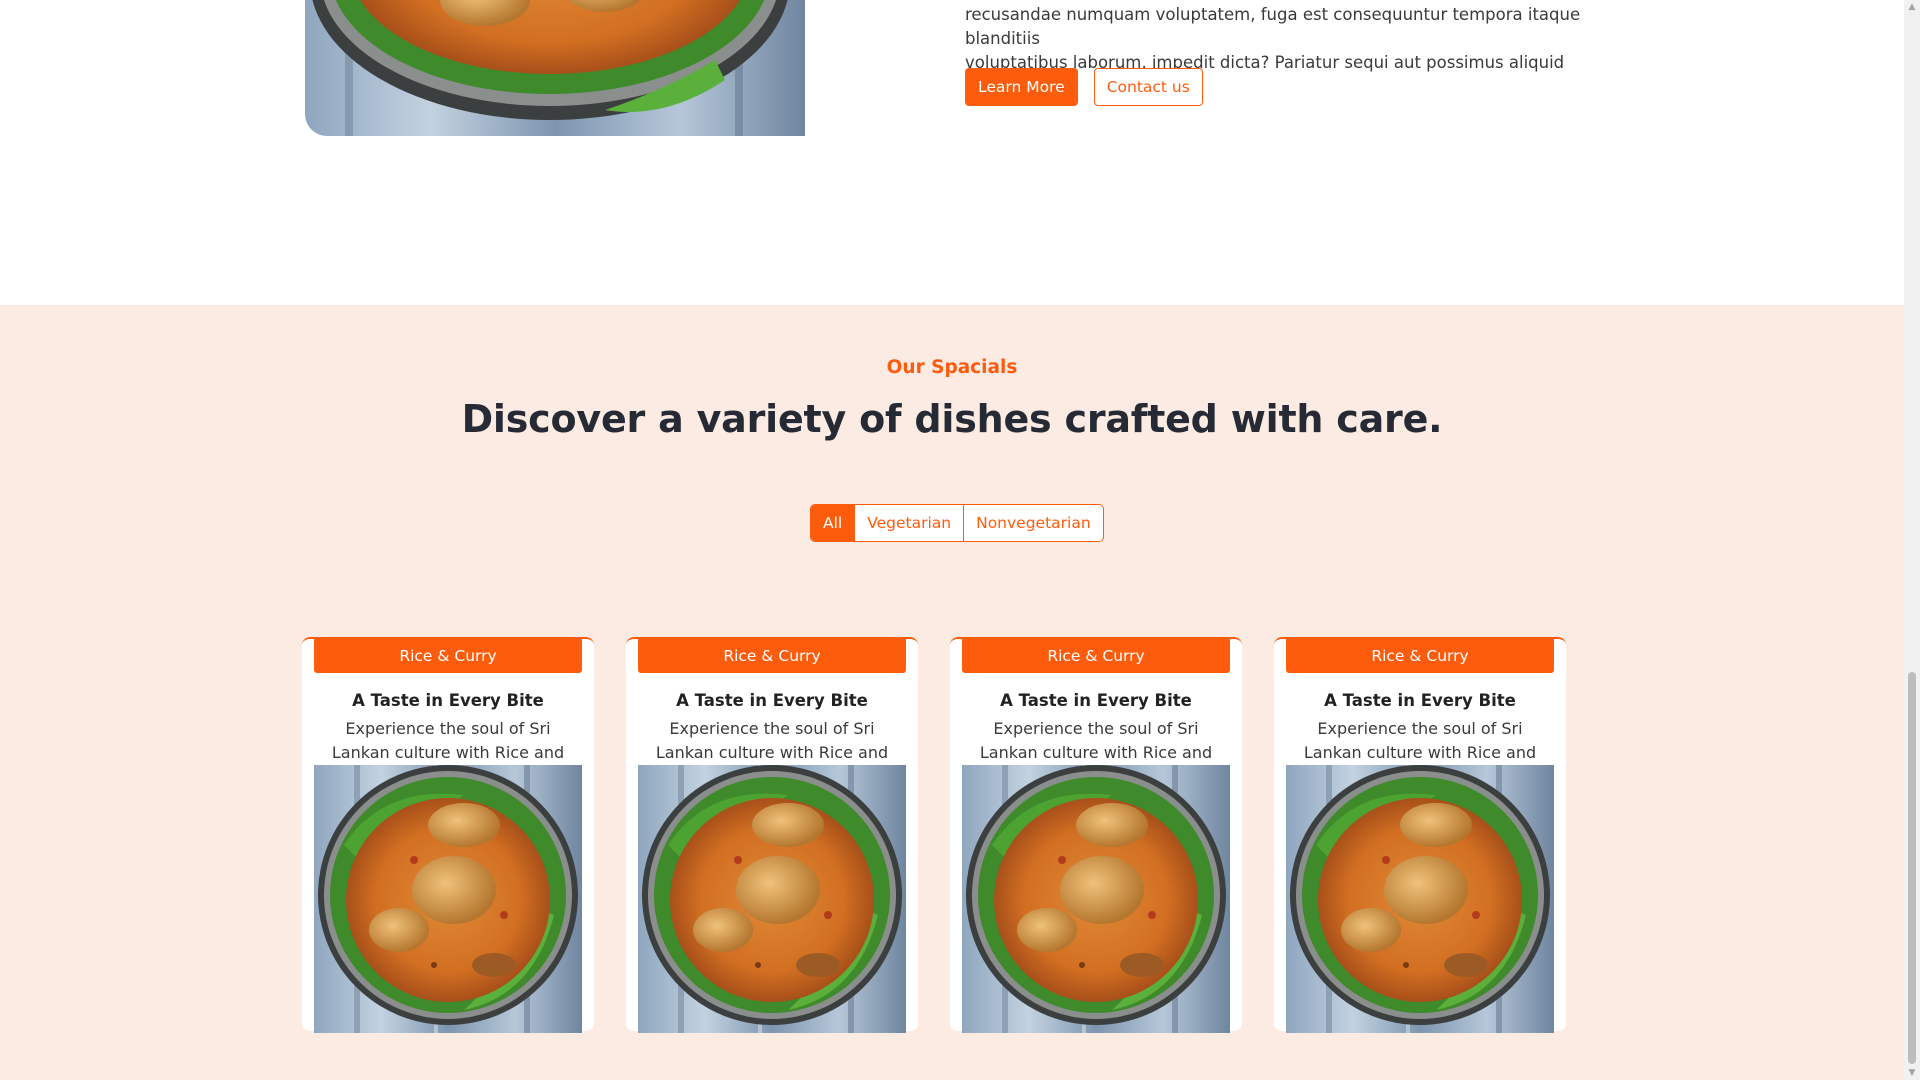  I want to click on about-dish-image, so click(555, 68).